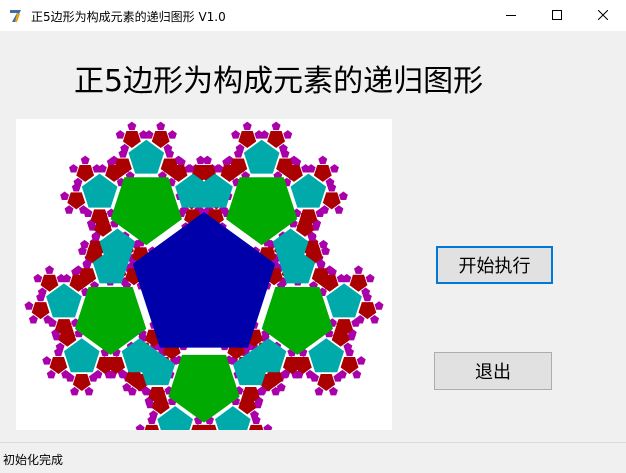  I want to click on status-bar: 初始化完成, so click(313, 457).